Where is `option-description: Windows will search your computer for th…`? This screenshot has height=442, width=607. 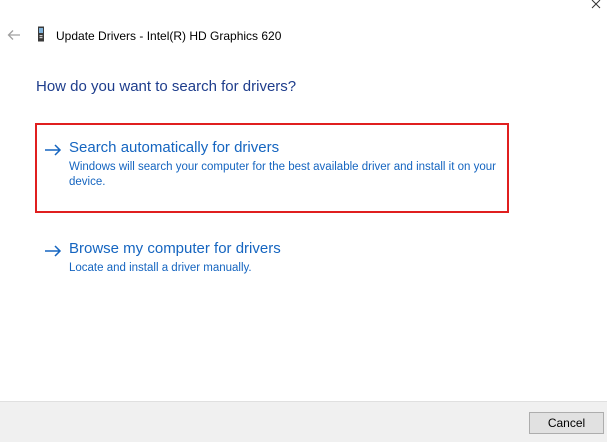 option-description: Windows will search your computer for th… is located at coordinates (282, 174).